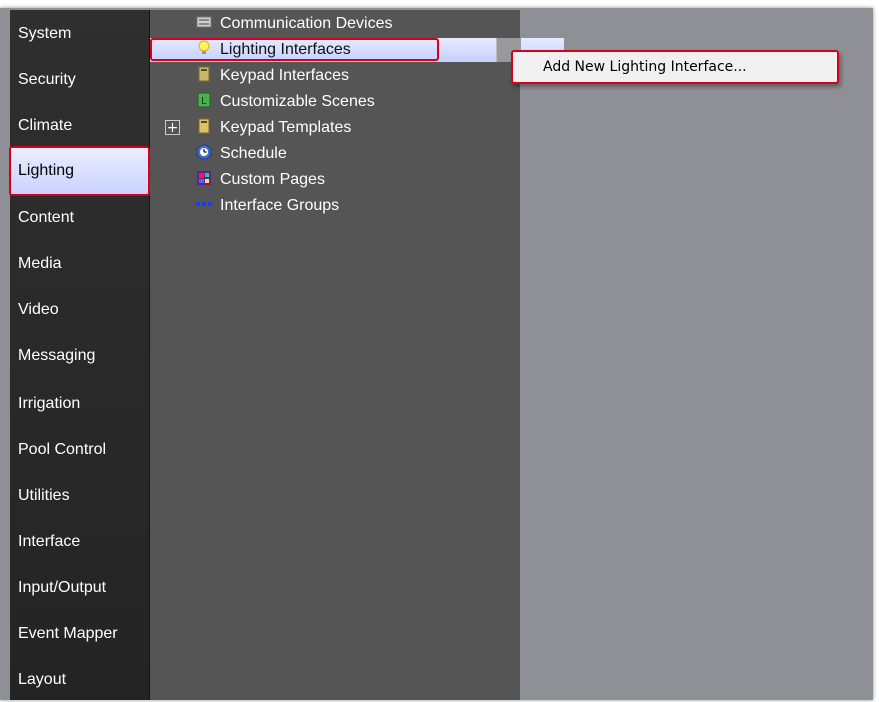 This screenshot has width=879, height=702. I want to click on sidebar-item-security: Security, so click(79, 80).